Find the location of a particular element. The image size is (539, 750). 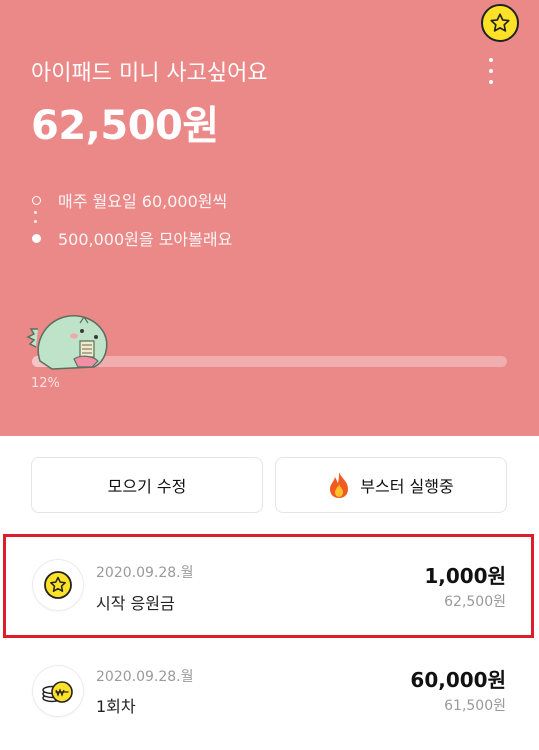

circle-outline-icon is located at coordinates (36, 200).